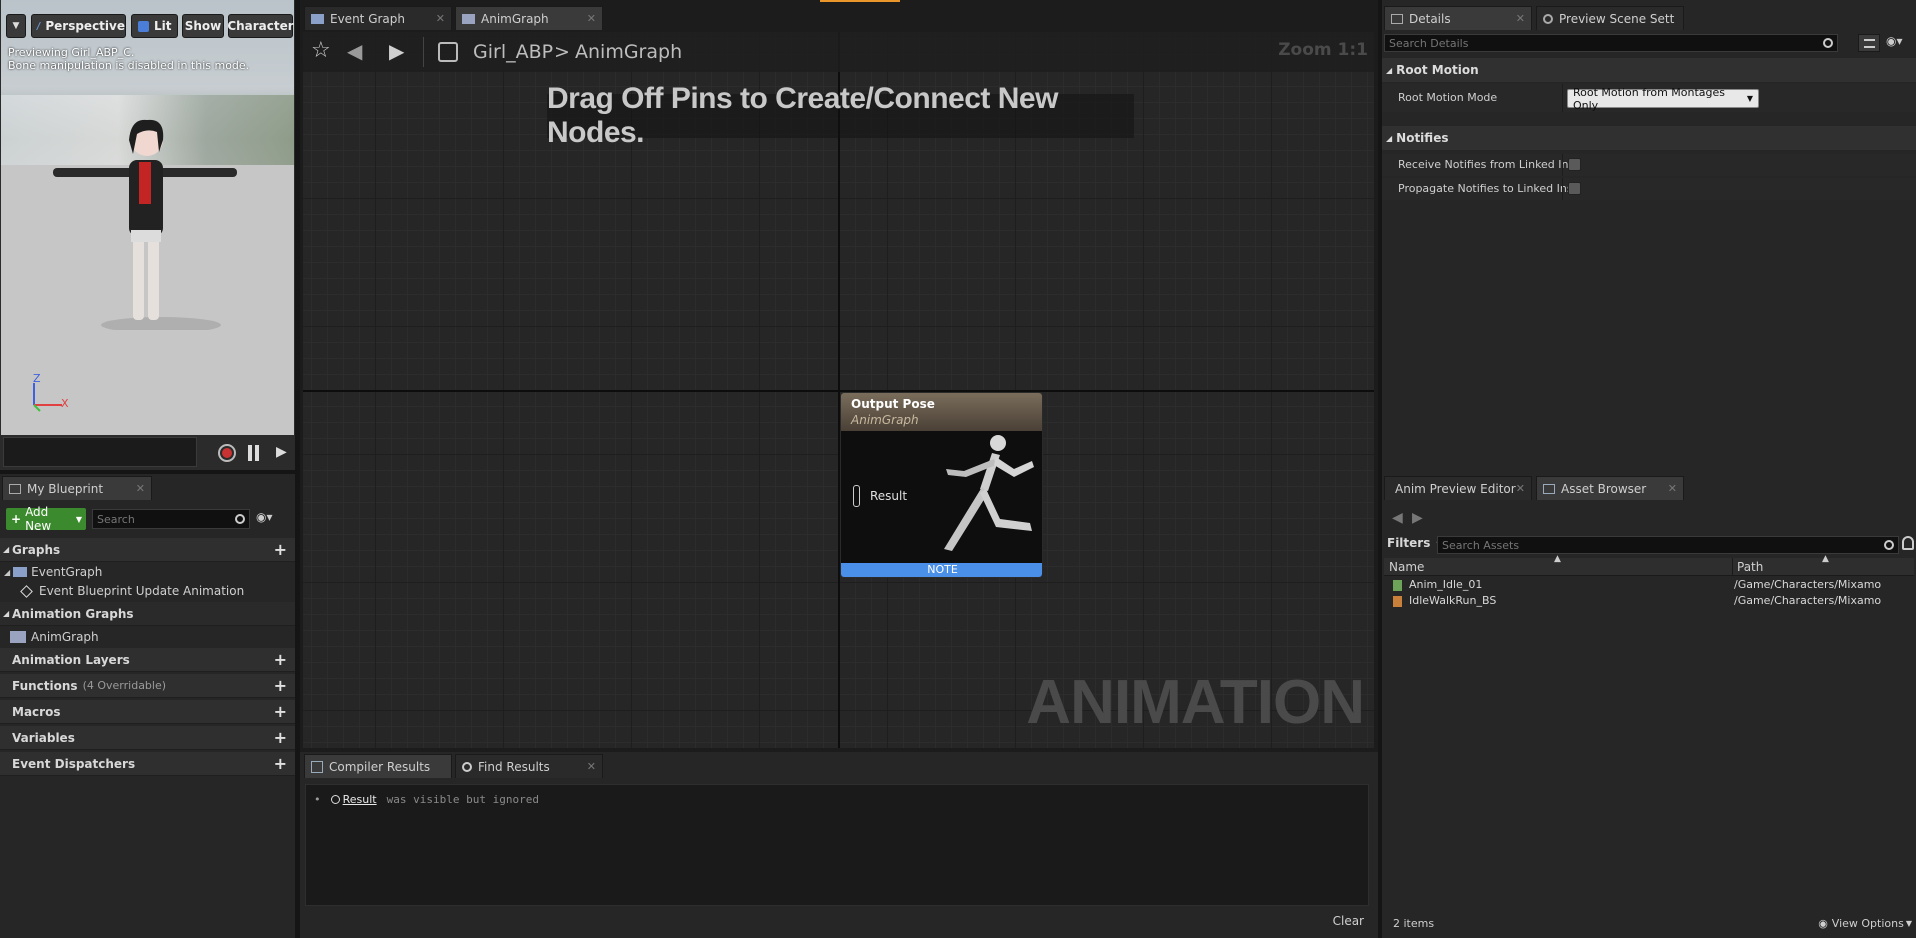  I want to click on record-button, so click(227, 453).